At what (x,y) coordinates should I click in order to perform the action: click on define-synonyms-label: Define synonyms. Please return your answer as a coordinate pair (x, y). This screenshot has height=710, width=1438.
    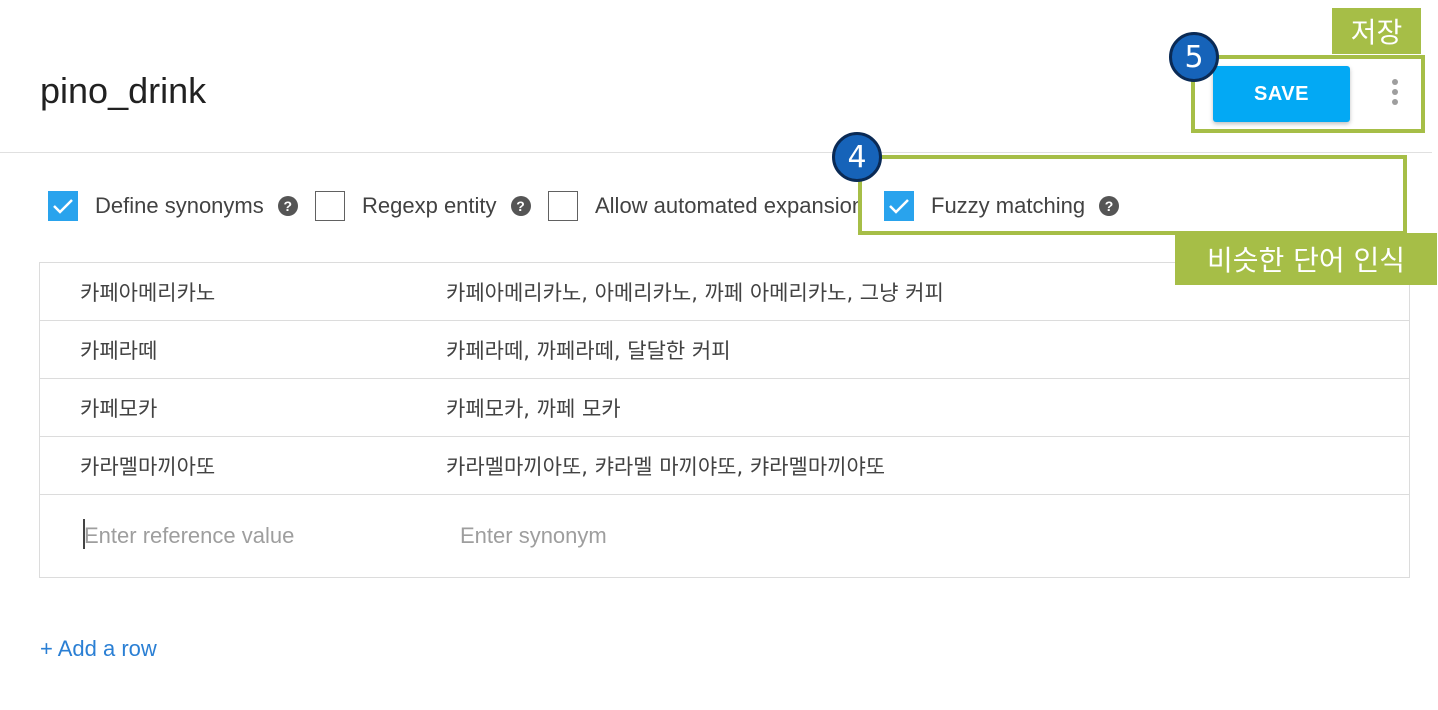
    Looking at the image, I should click on (179, 205).